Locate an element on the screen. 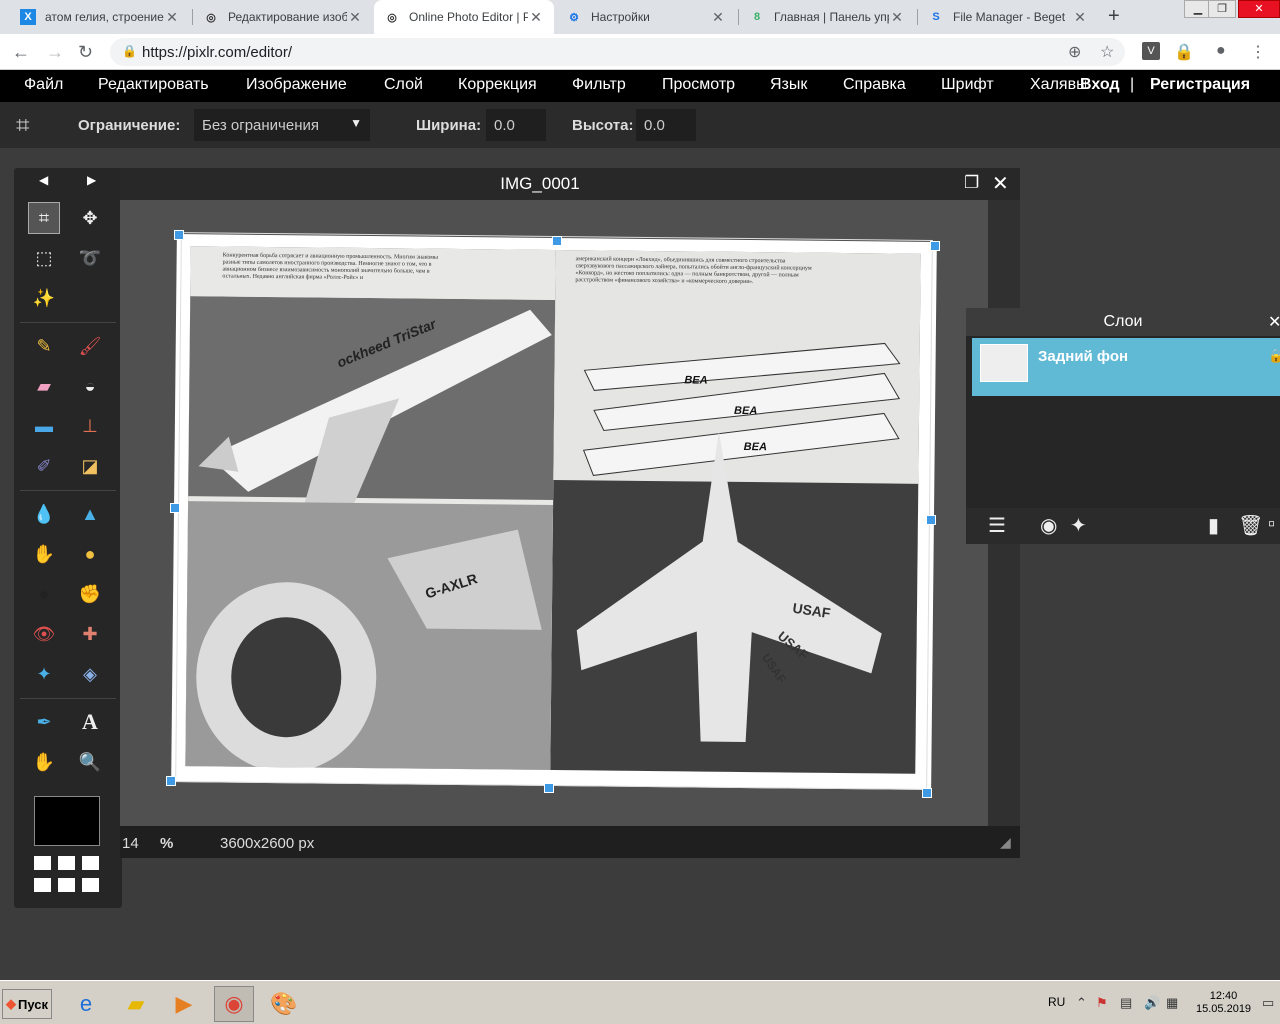 The width and height of the screenshot is (1280, 1024). menu-file: Файл is located at coordinates (43, 85).